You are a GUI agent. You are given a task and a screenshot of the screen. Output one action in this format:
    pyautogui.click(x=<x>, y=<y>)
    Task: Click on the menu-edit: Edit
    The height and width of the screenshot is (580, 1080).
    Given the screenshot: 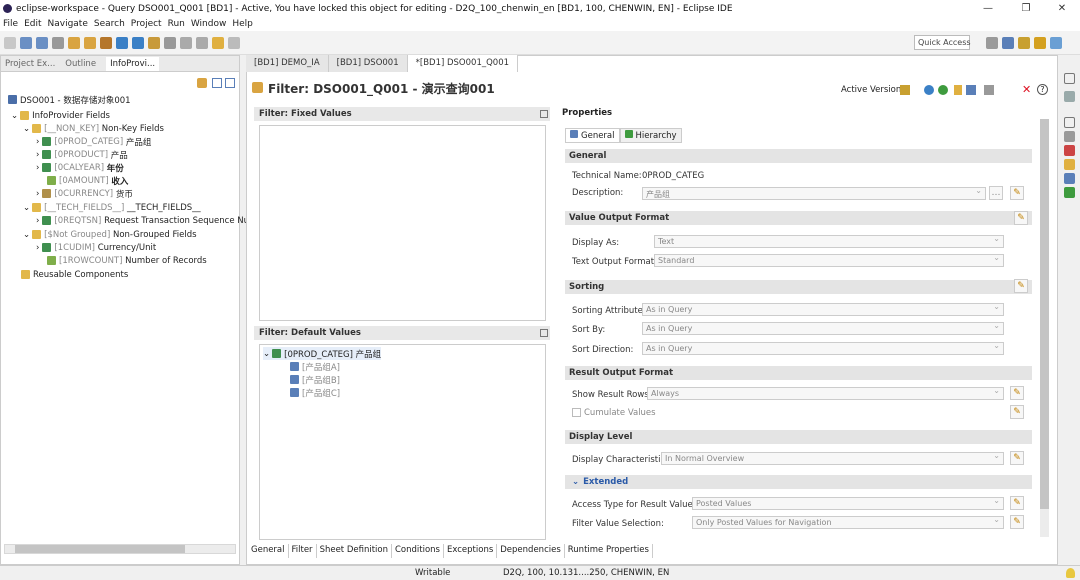 What is the action you would take?
    pyautogui.click(x=32, y=24)
    